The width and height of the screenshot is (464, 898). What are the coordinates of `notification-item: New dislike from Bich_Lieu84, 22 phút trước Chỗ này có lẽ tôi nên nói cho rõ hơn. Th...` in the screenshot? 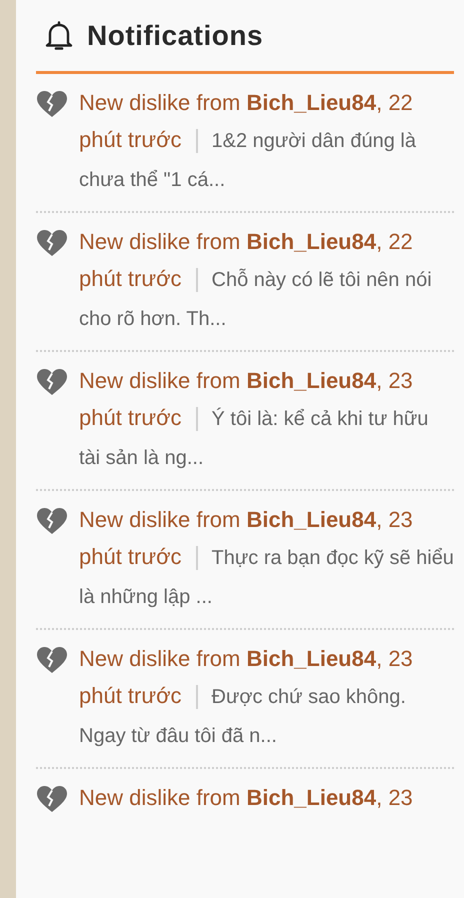 It's located at (245, 282).